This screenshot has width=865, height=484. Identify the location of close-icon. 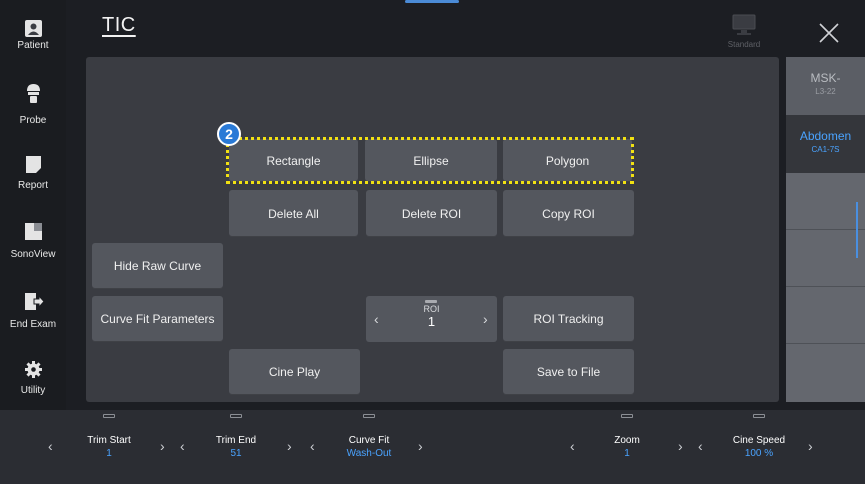
(829, 33).